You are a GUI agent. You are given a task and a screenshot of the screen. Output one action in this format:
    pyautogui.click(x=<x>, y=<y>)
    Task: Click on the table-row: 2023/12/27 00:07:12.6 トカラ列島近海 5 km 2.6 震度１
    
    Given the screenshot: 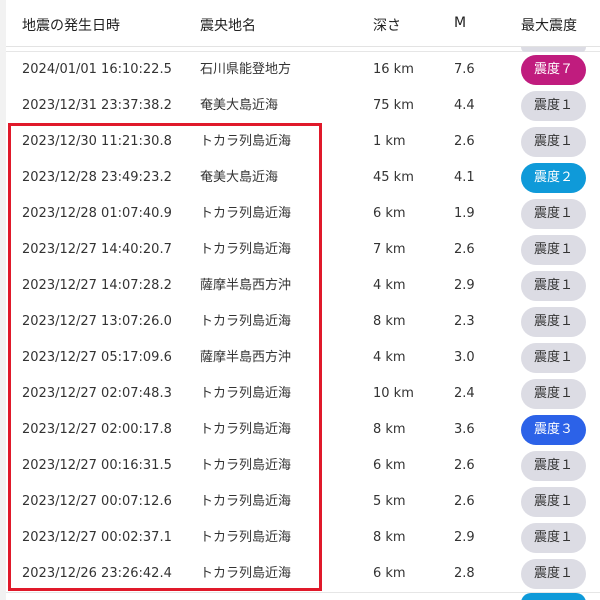 What is the action you would take?
    pyautogui.click(x=303, y=502)
    